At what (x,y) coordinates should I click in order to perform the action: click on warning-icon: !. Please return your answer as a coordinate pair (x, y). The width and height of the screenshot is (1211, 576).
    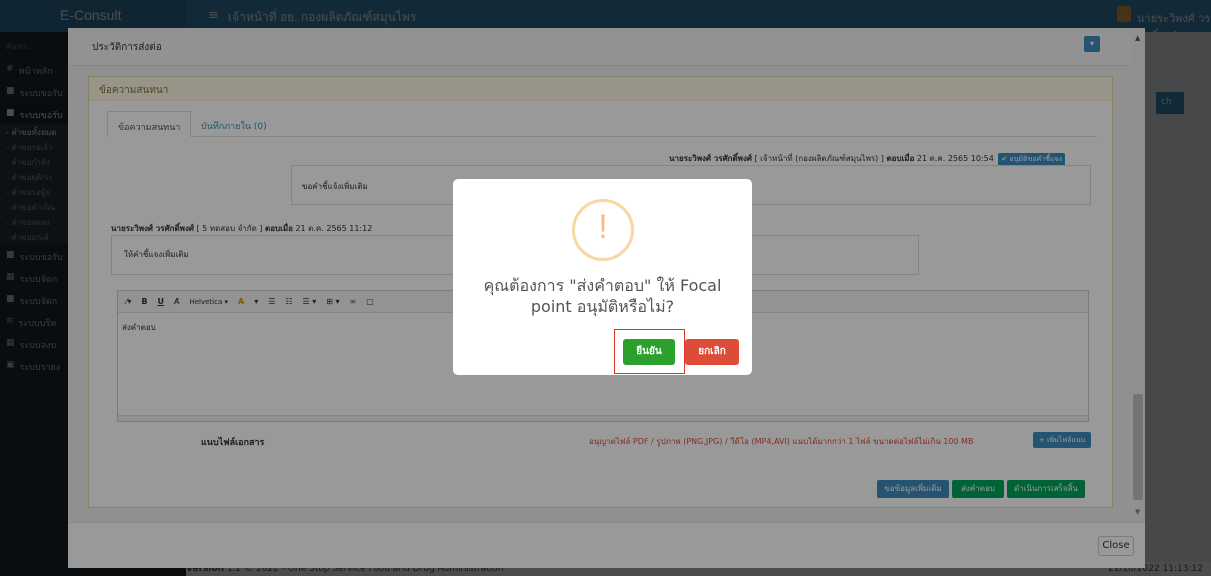
    Looking at the image, I should click on (603, 230).